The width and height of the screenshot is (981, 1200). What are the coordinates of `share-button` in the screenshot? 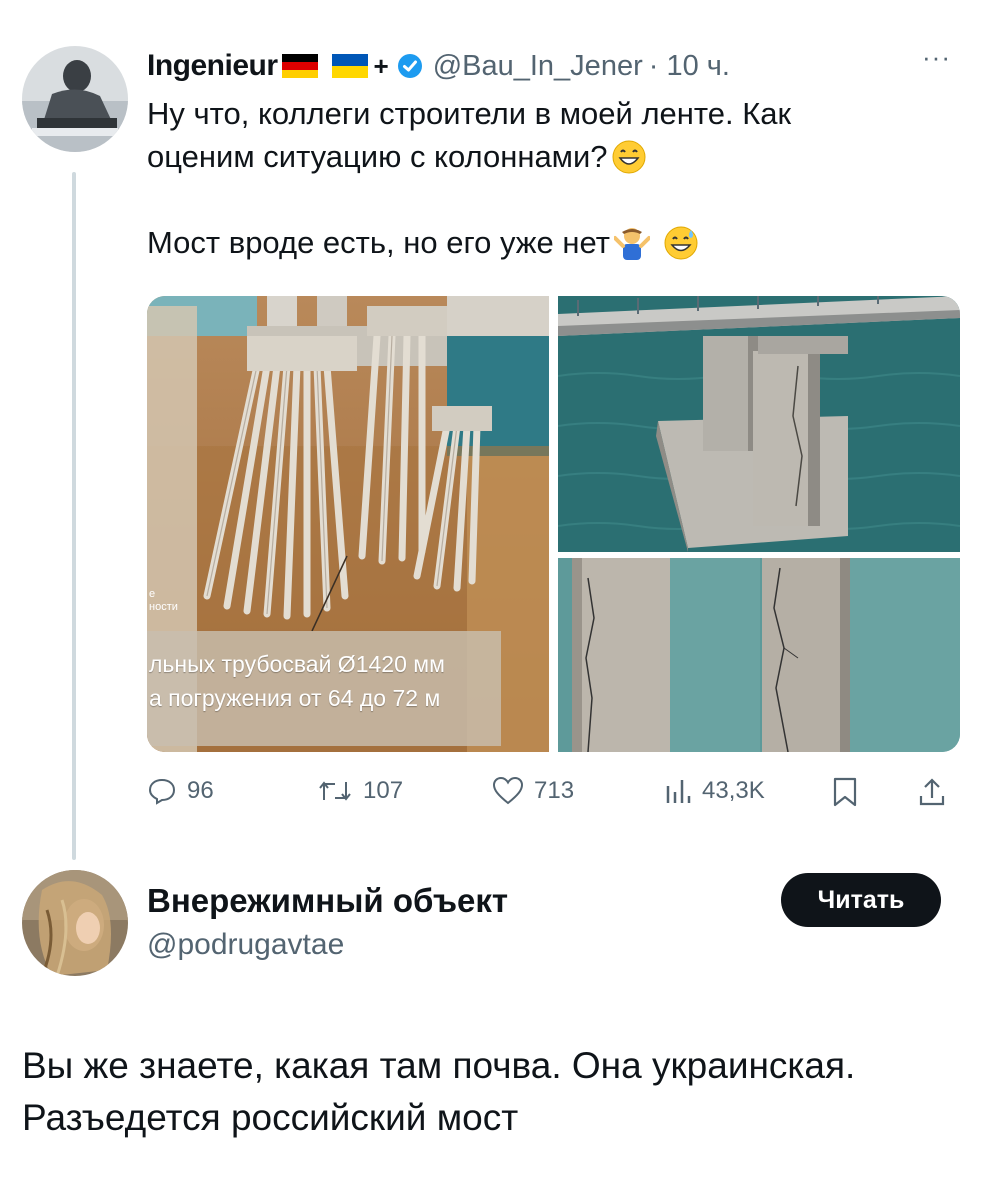 It's located at (937, 792).